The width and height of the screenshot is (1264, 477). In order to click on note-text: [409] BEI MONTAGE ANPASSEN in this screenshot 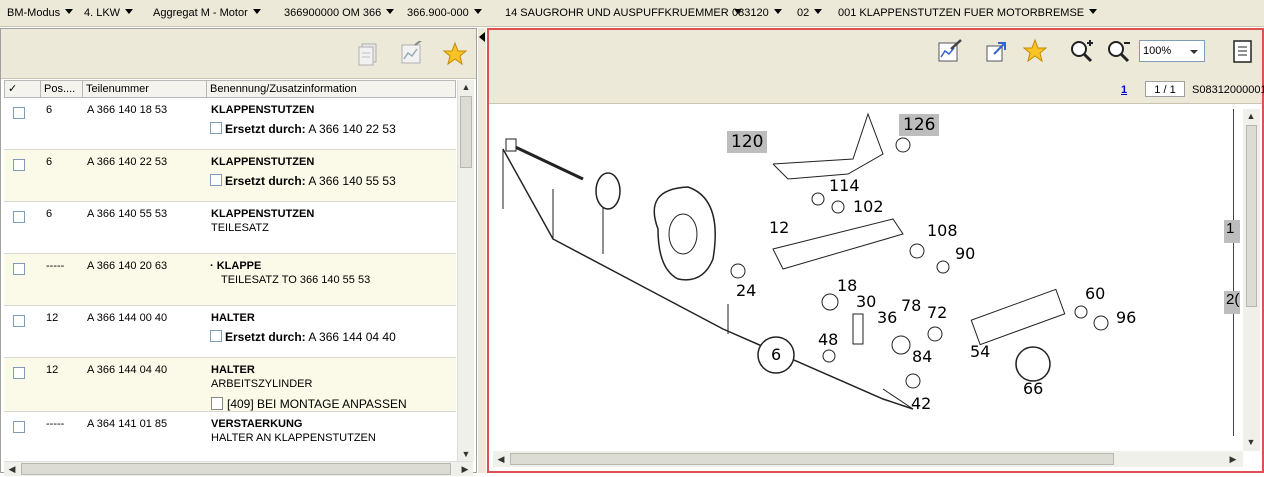, I will do `click(317, 404)`.